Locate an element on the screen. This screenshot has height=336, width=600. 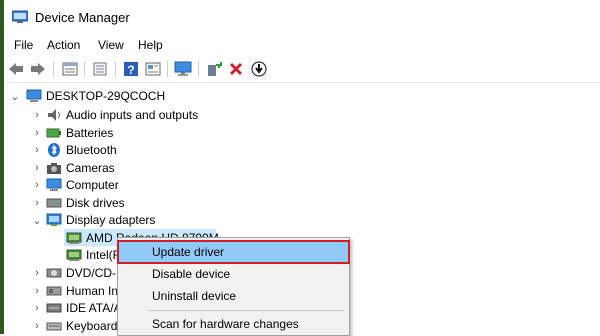
details-icon is located at coordinates (153, 69).